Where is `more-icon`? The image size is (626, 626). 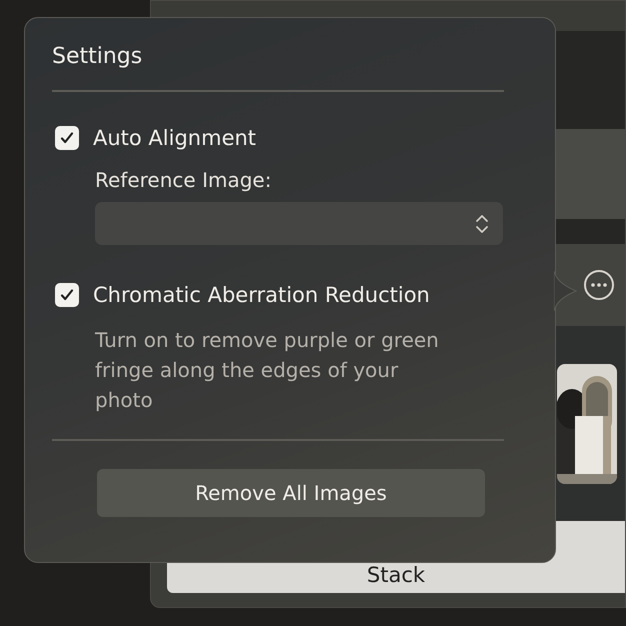 more-icon is located at coordinates (599, 285).